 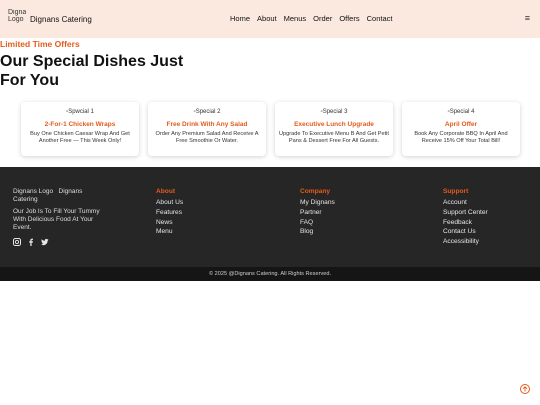 What do you see at coordinates (295, 18) in the screenshot?
I see `nav-menus: Menus` at bounding box center [295, 18].